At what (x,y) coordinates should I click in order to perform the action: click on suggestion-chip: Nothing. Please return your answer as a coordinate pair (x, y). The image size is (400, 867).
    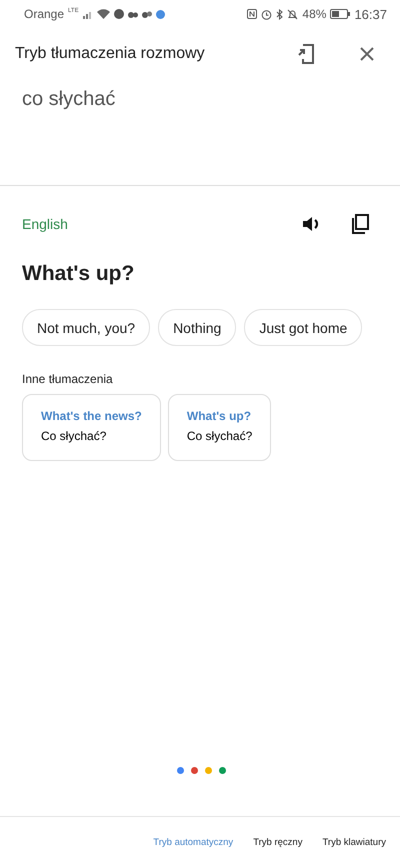
    Looking at the image, I should click on (197, 327).